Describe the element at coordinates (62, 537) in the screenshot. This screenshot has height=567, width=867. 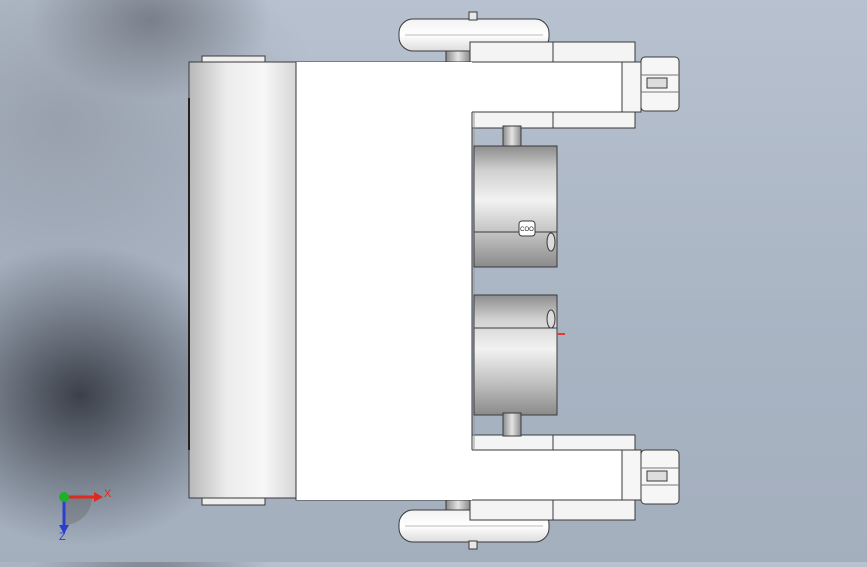
I see `z-axis-label: Z` at that location.